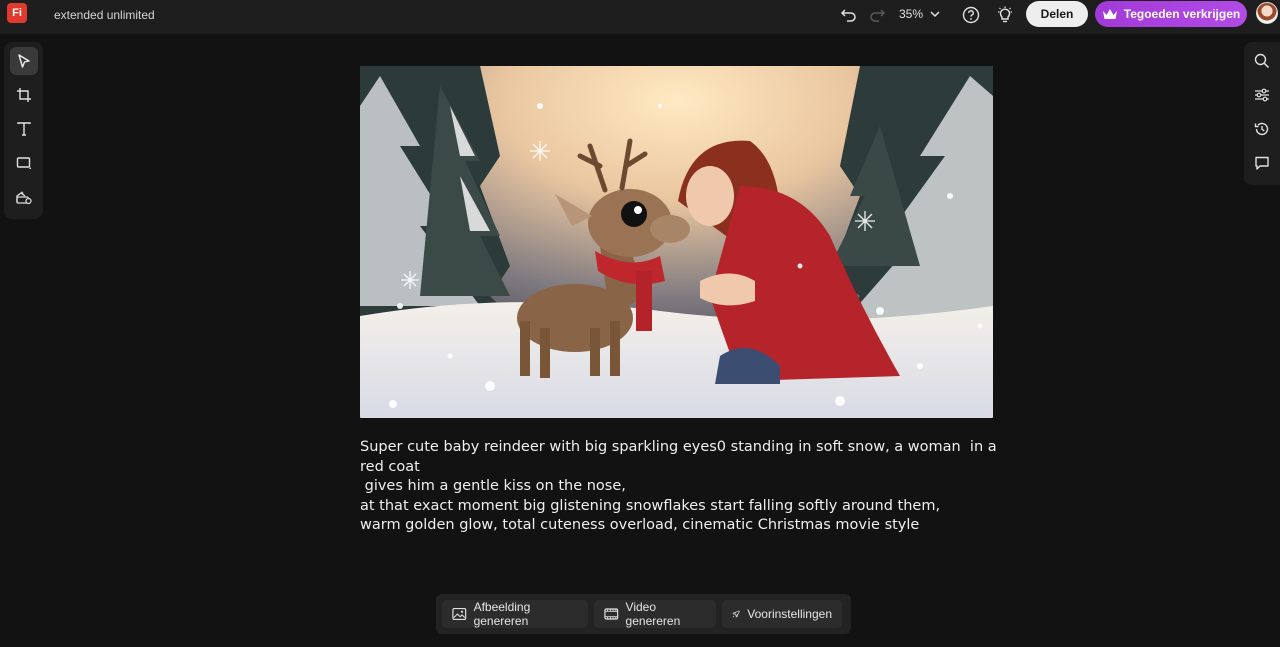 The height and width of the screenshot is (647, 1280). I want to click on text-tool, so click(24, 129).